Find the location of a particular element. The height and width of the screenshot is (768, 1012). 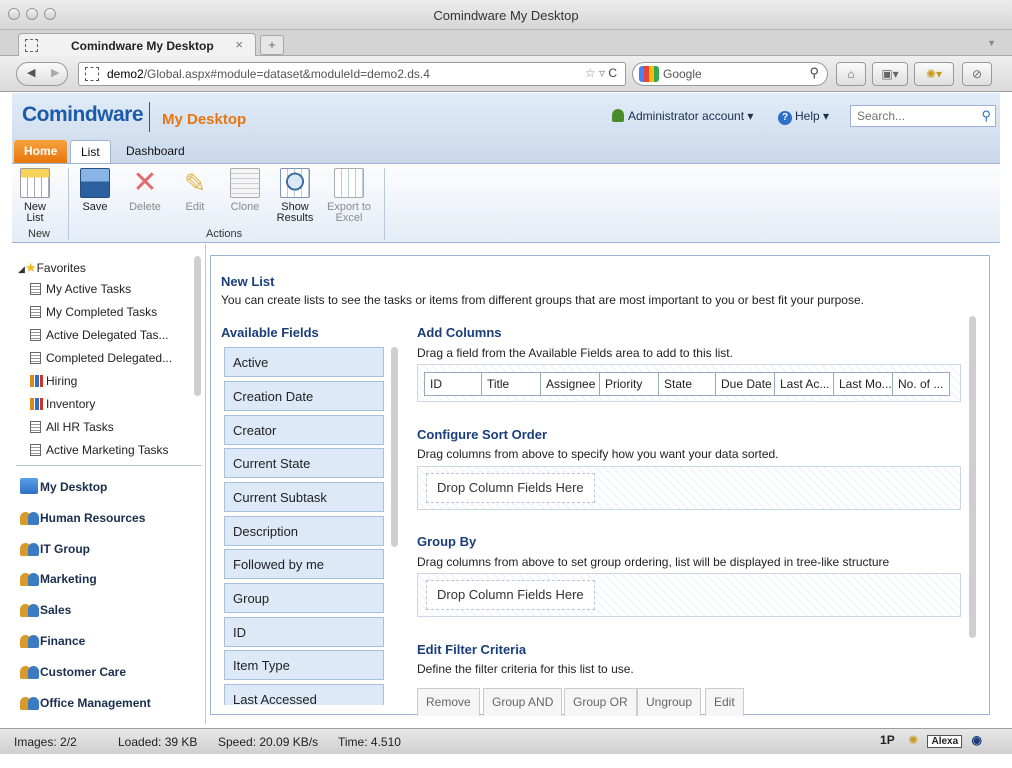

reload-icon: C is located at coordinates (612, 73).